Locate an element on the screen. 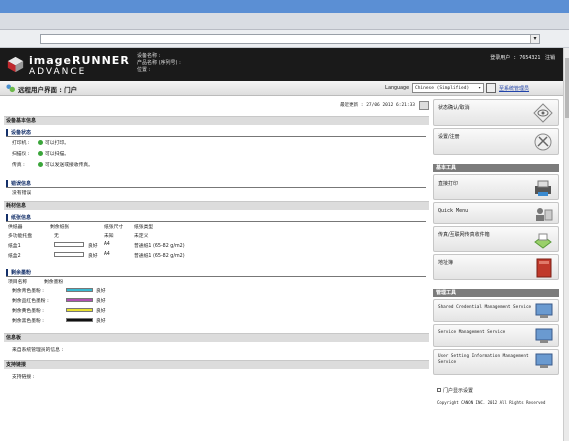 The width and height of the screenshot is (569, 441). language-select: Chinese (Simplified) ▾ is located at coordinates (448, 88).